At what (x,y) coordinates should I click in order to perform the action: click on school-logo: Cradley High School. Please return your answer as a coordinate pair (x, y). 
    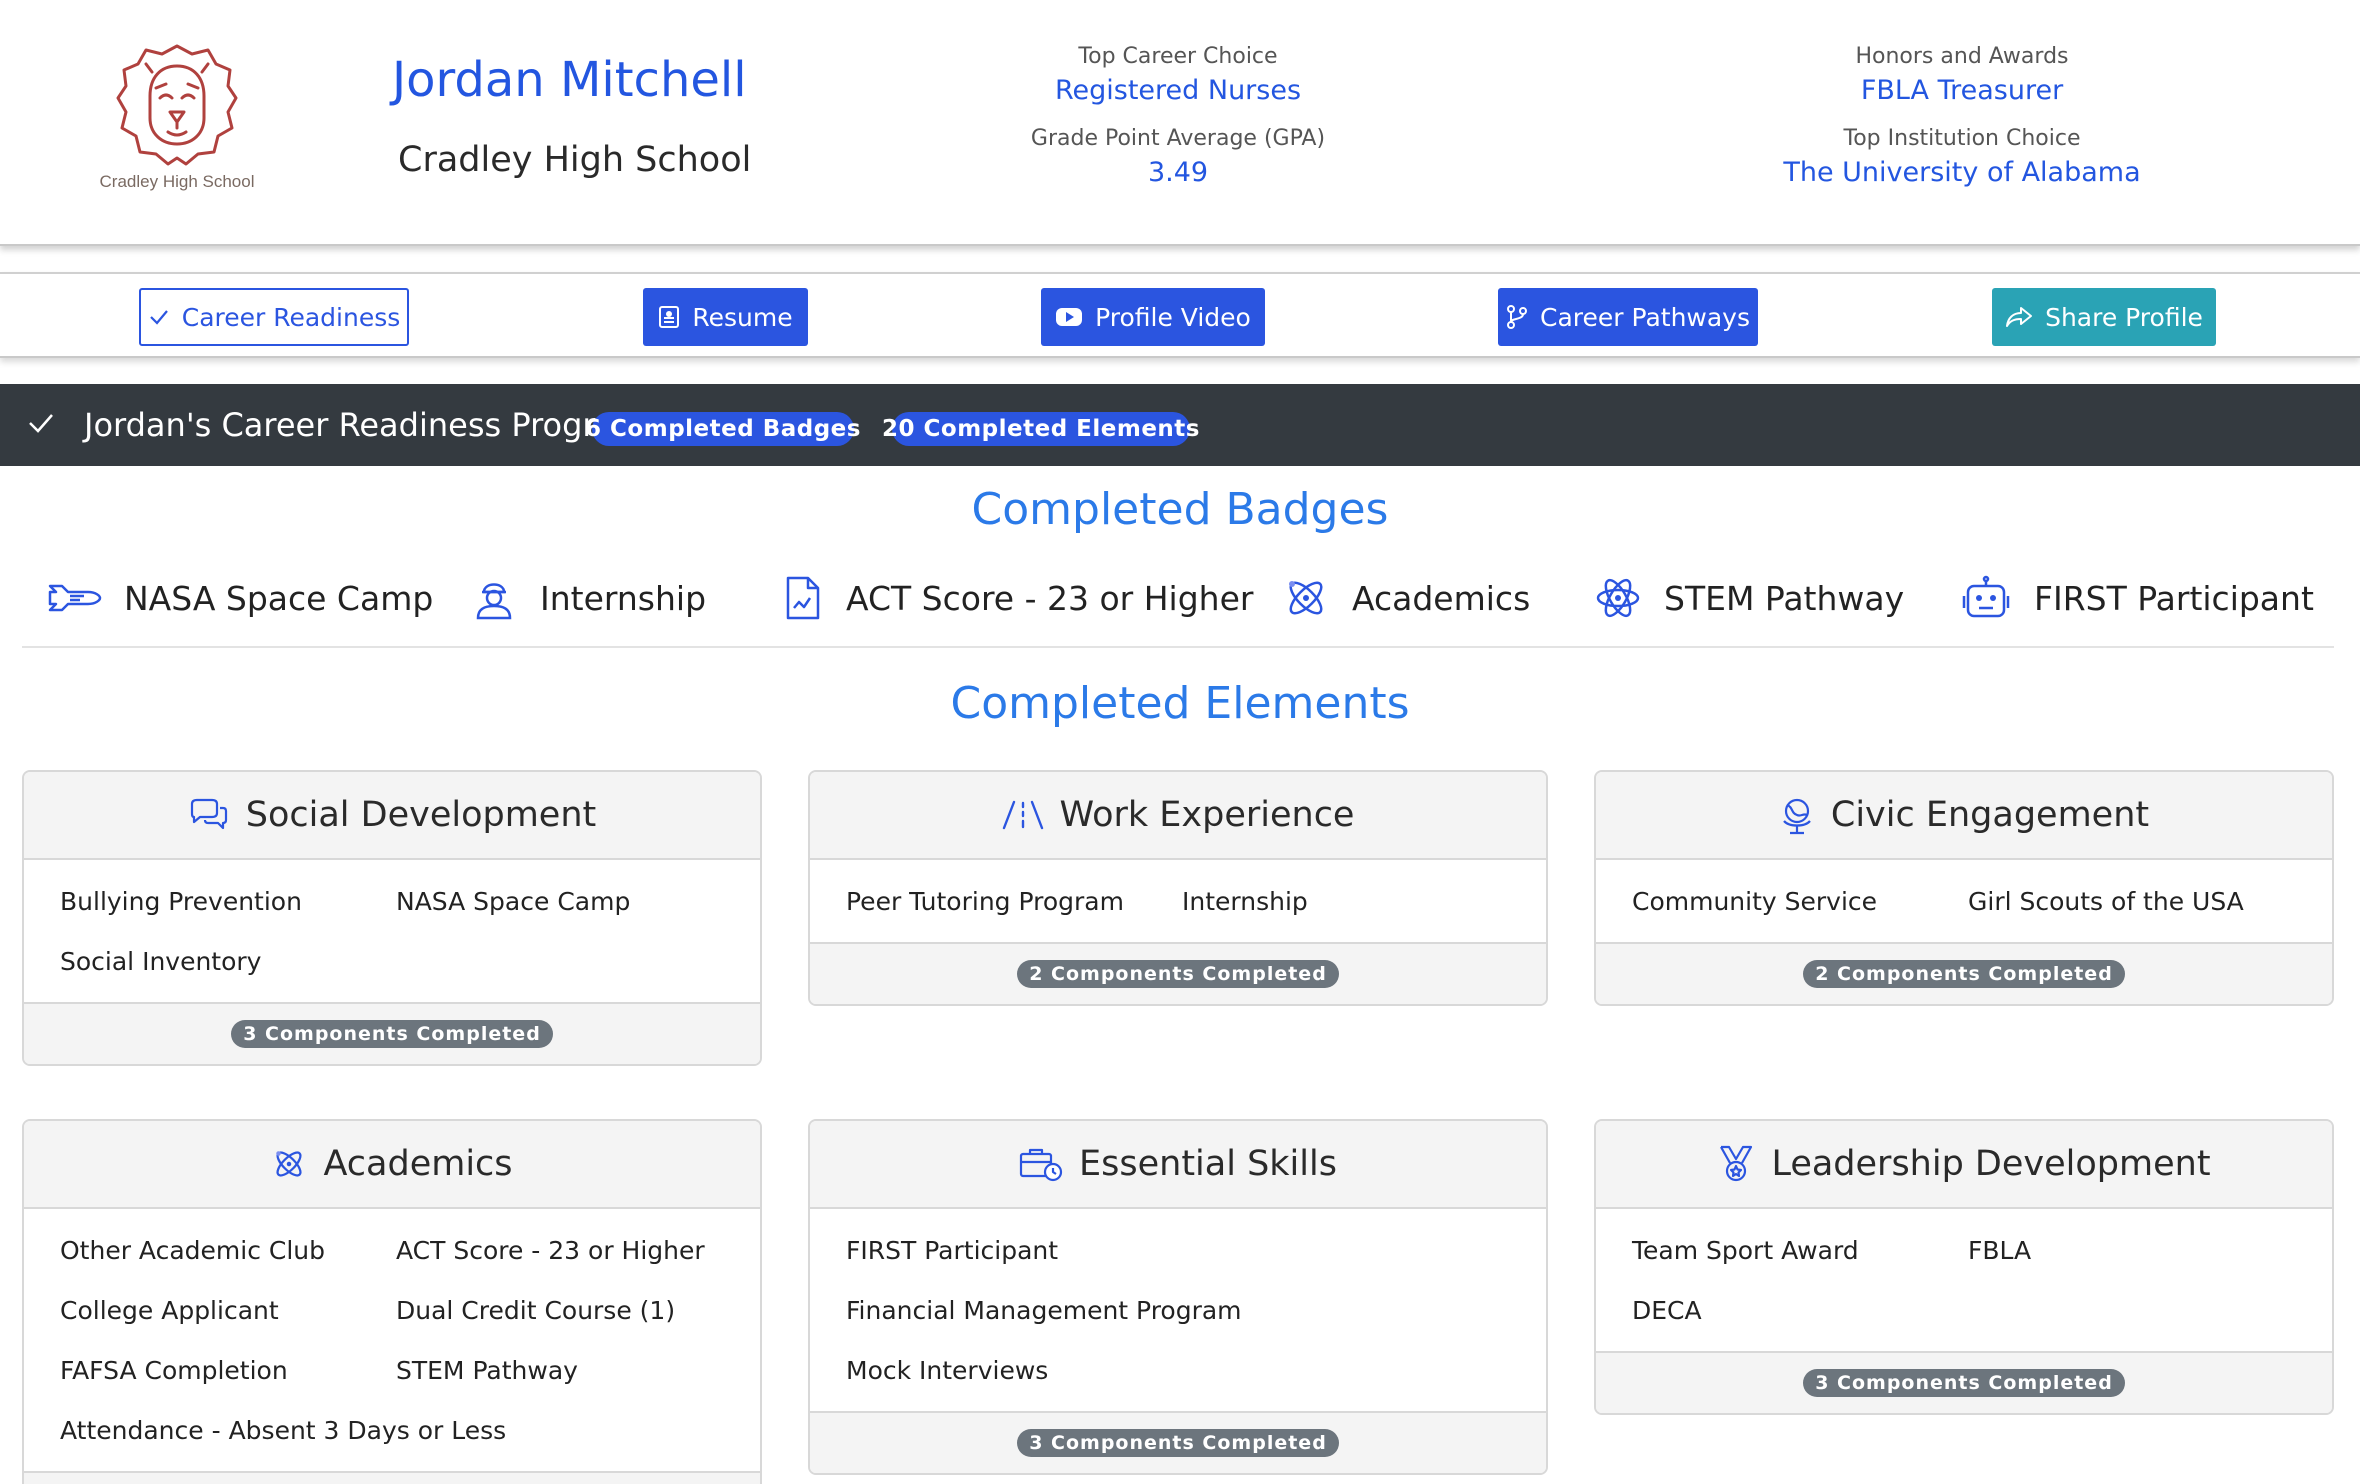
    Looking at the image, I should click on (177, 120).